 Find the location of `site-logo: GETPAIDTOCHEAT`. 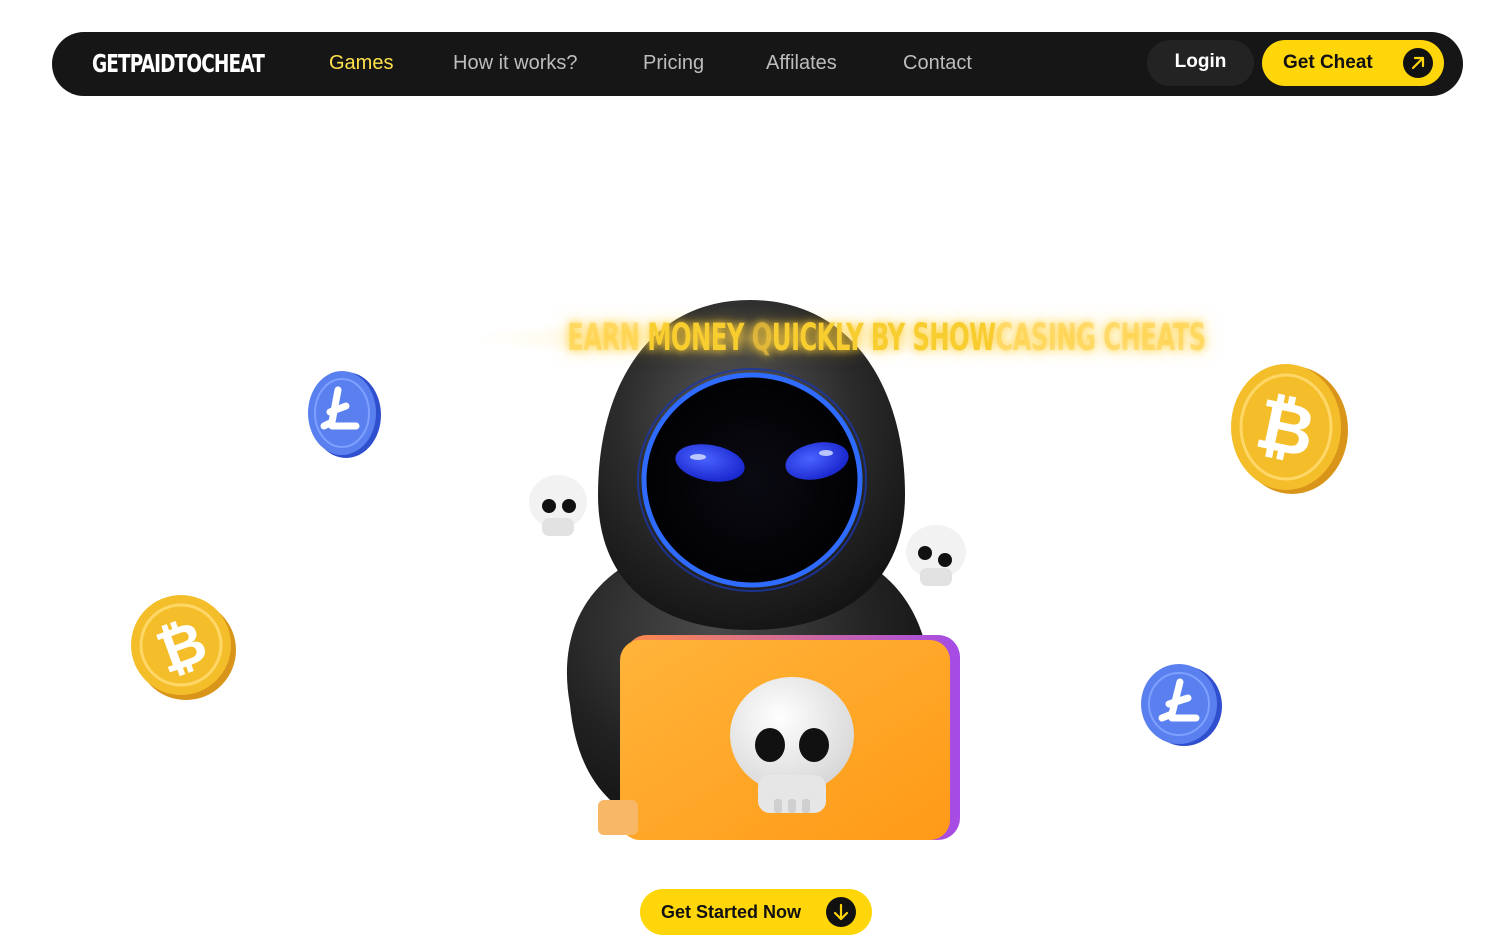

site-logo: GETPAIDTOCHEAT is located at coordinates (178, 64).